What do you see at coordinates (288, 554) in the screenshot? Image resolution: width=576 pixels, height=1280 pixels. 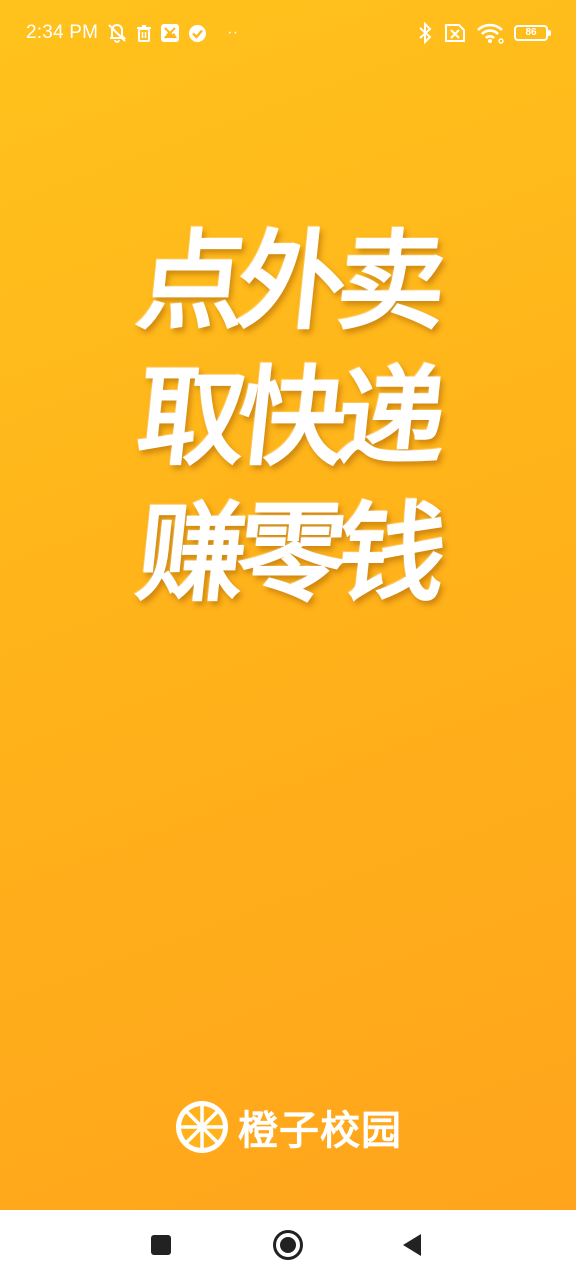 I see `slogan-line-3: 赚零钱` at bounding box center [288, 554].